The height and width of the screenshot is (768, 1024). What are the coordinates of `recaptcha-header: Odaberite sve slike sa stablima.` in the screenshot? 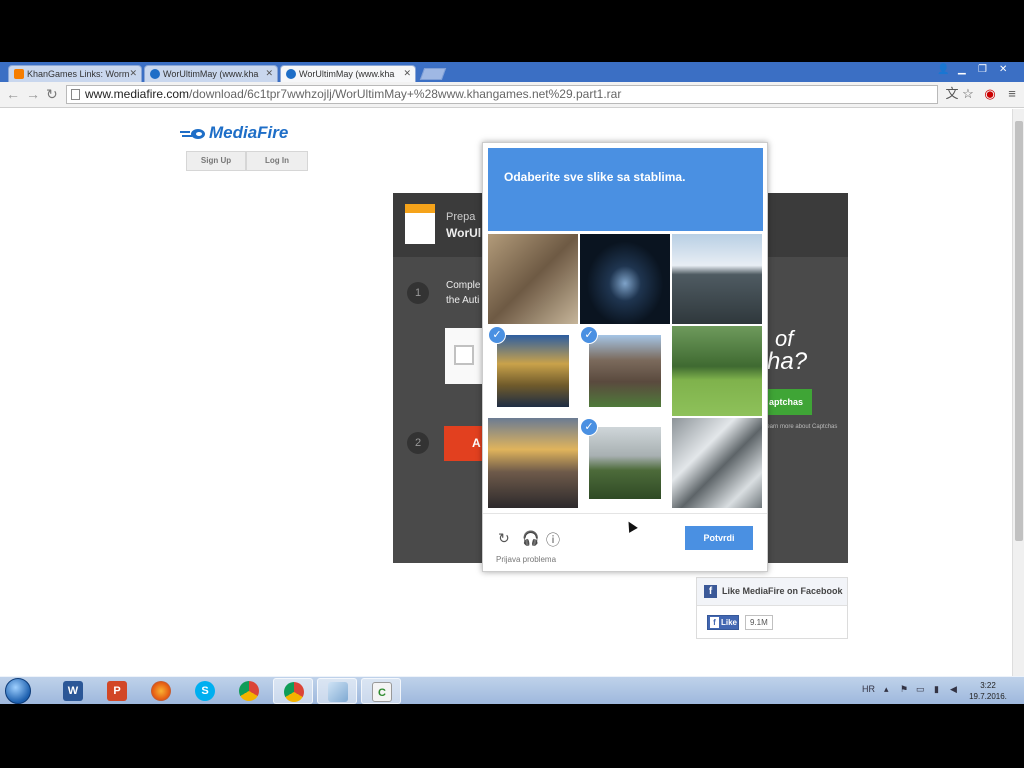 It's located at (625, 189).